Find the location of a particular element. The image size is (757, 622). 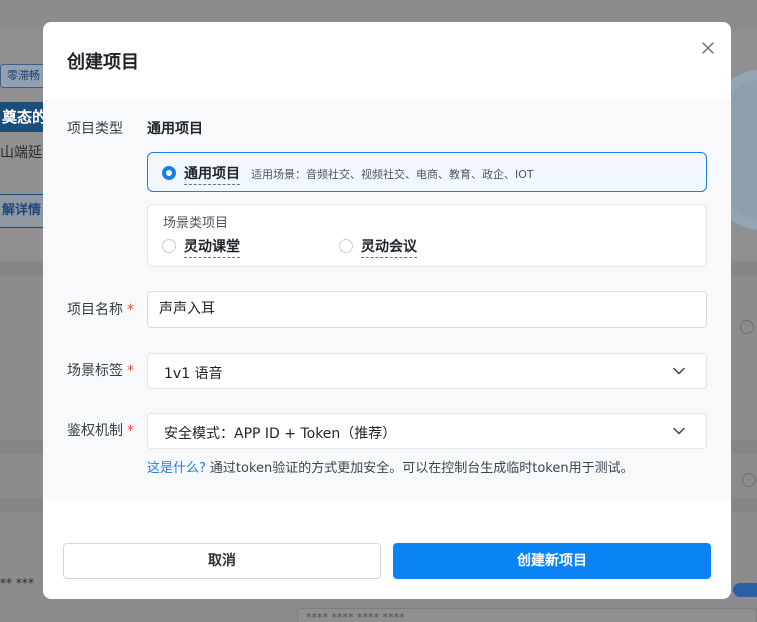

background-details-button: 解详情 is located at coordinates (23, 211).